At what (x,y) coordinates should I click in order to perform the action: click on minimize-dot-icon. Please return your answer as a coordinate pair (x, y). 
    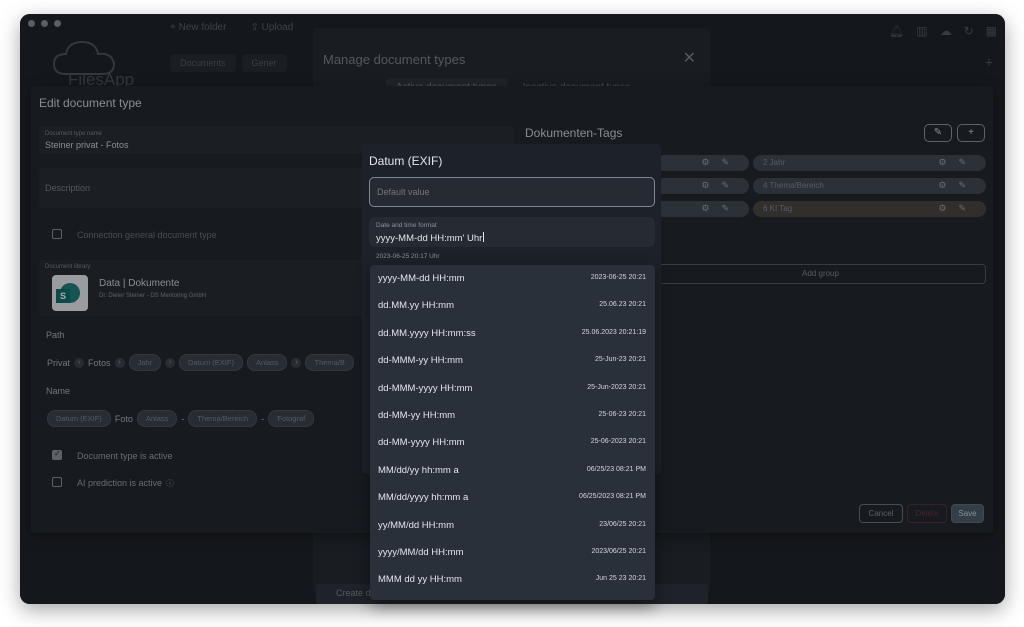
    Looking at the image, I should click on (44, 23).